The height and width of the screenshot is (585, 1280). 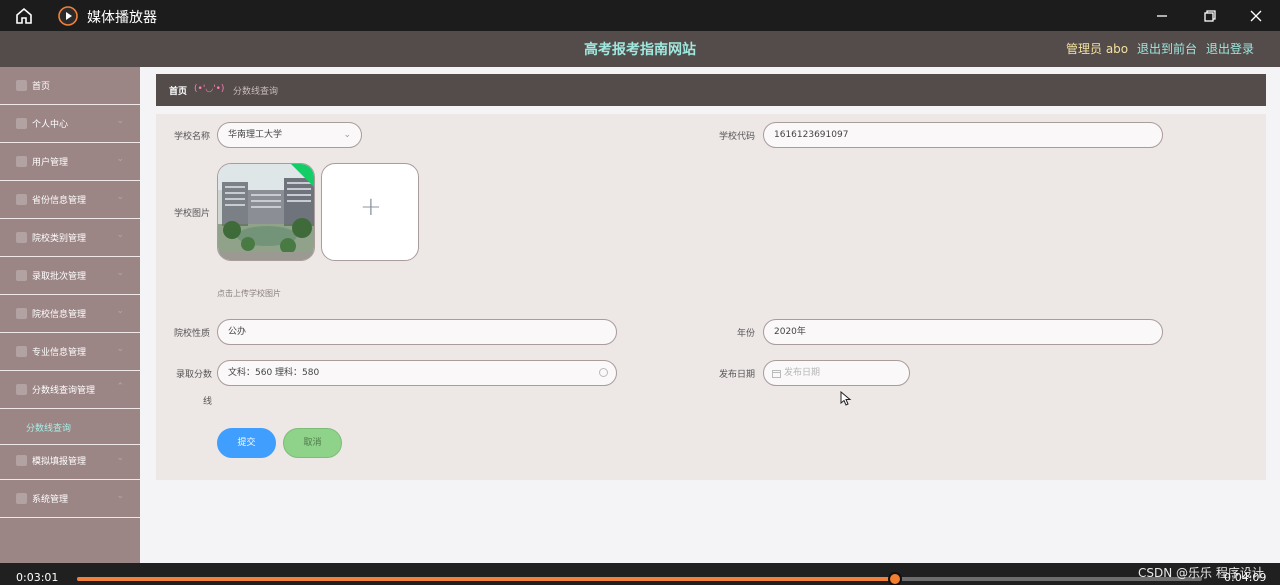 I want to click on breadcrumb-current: 分数线查询, so click(x=256, y=92).